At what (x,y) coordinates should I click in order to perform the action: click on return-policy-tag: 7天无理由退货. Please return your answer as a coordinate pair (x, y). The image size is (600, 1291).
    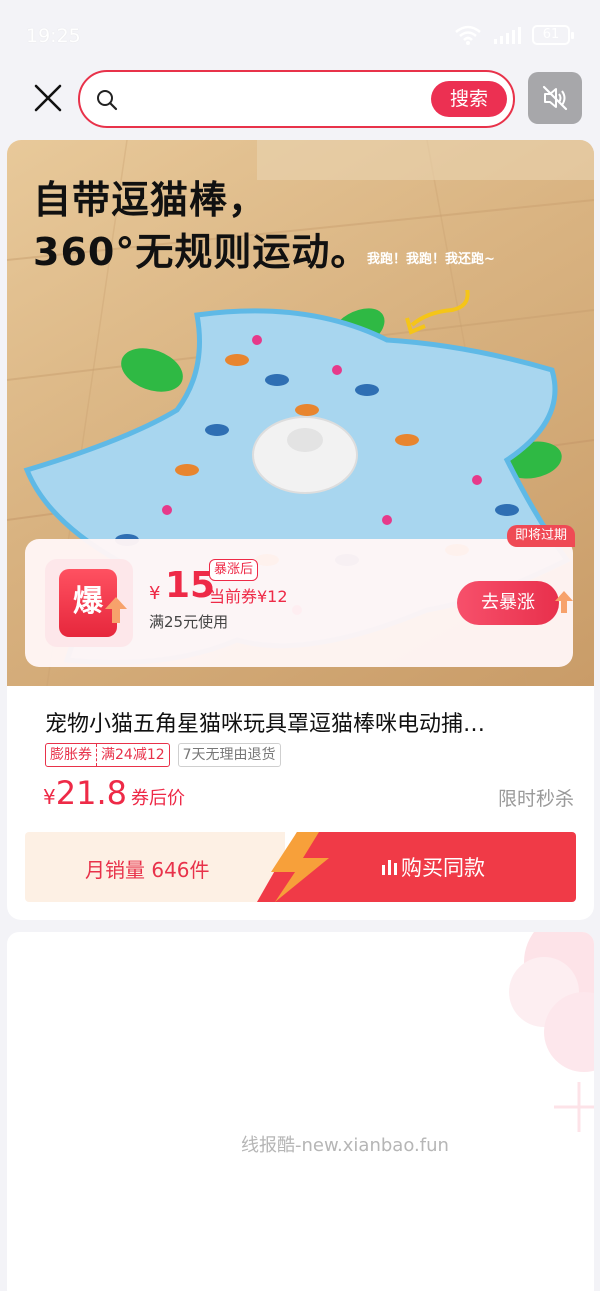
    Looking at the image, I should click on (229, 755).